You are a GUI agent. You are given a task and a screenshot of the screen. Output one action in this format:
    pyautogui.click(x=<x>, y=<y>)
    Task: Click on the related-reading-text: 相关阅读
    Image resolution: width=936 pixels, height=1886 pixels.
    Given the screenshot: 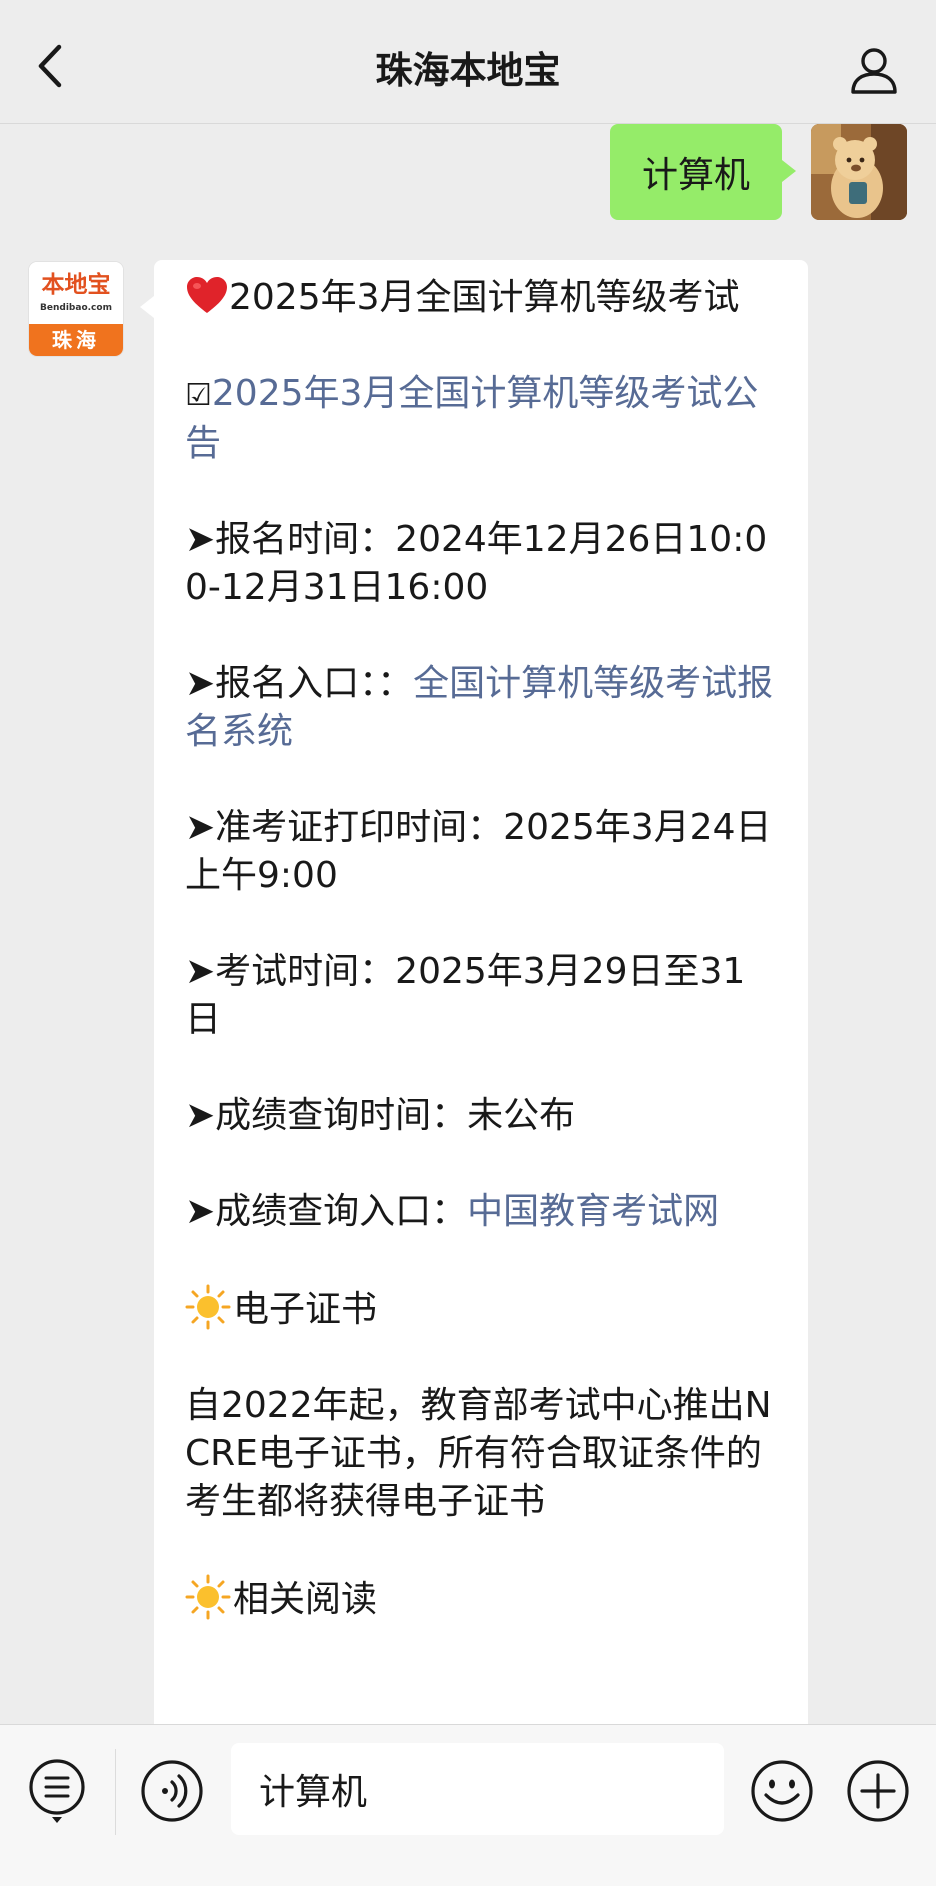 What is the action you would take?
    pyautogui.click(x=305, y=1599)
    